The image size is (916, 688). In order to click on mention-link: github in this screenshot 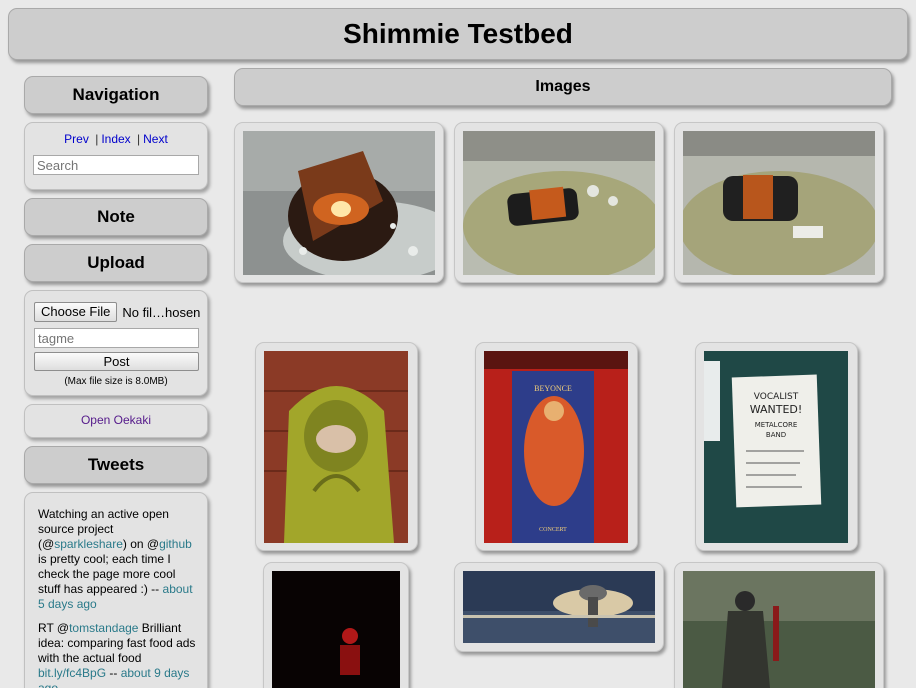, I will do `click(175, 544)`.